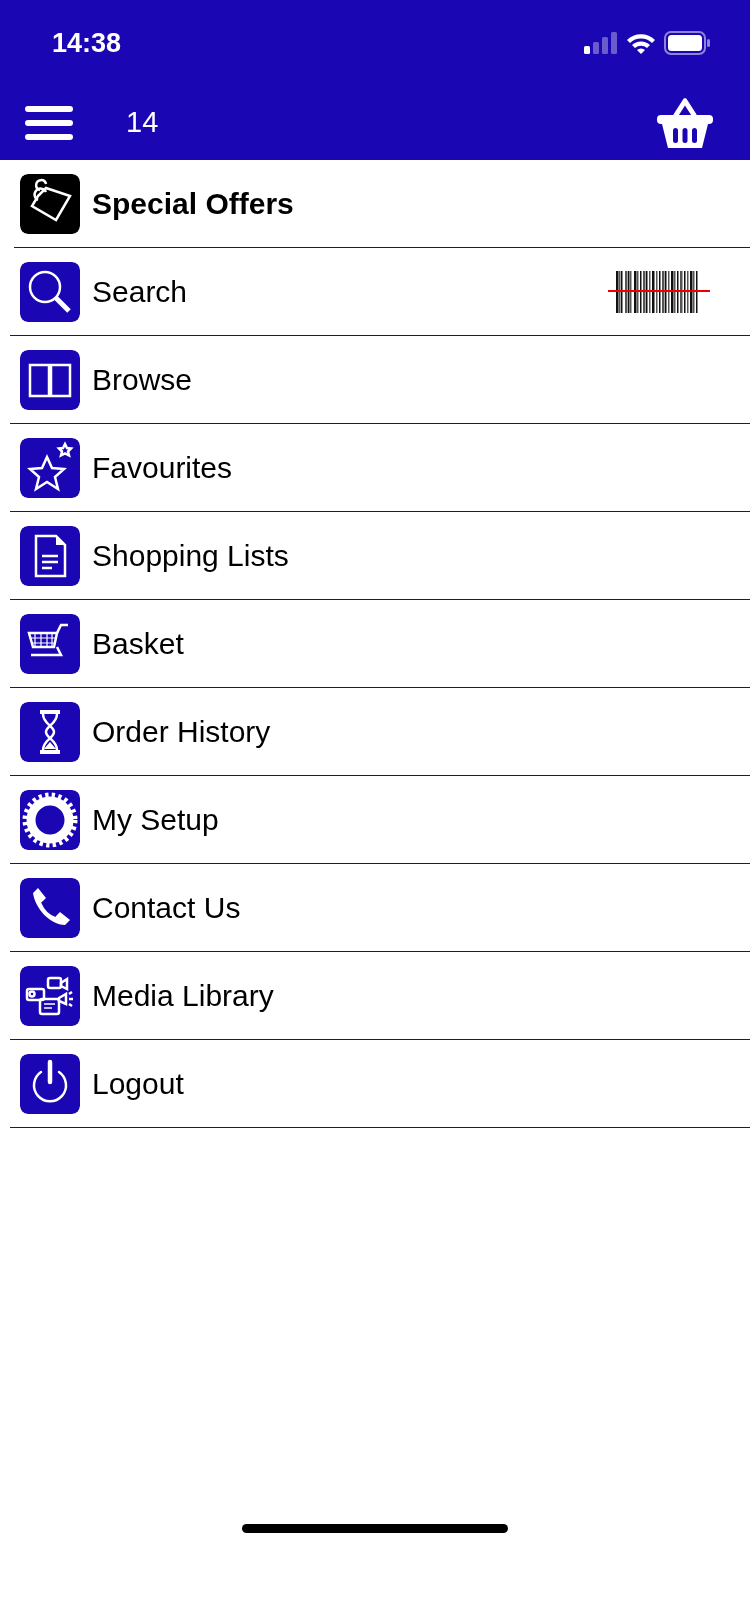  Describe the element at coordinates (382, 204) in the screenshot. I see `menu-item: Special Offers` at that location.